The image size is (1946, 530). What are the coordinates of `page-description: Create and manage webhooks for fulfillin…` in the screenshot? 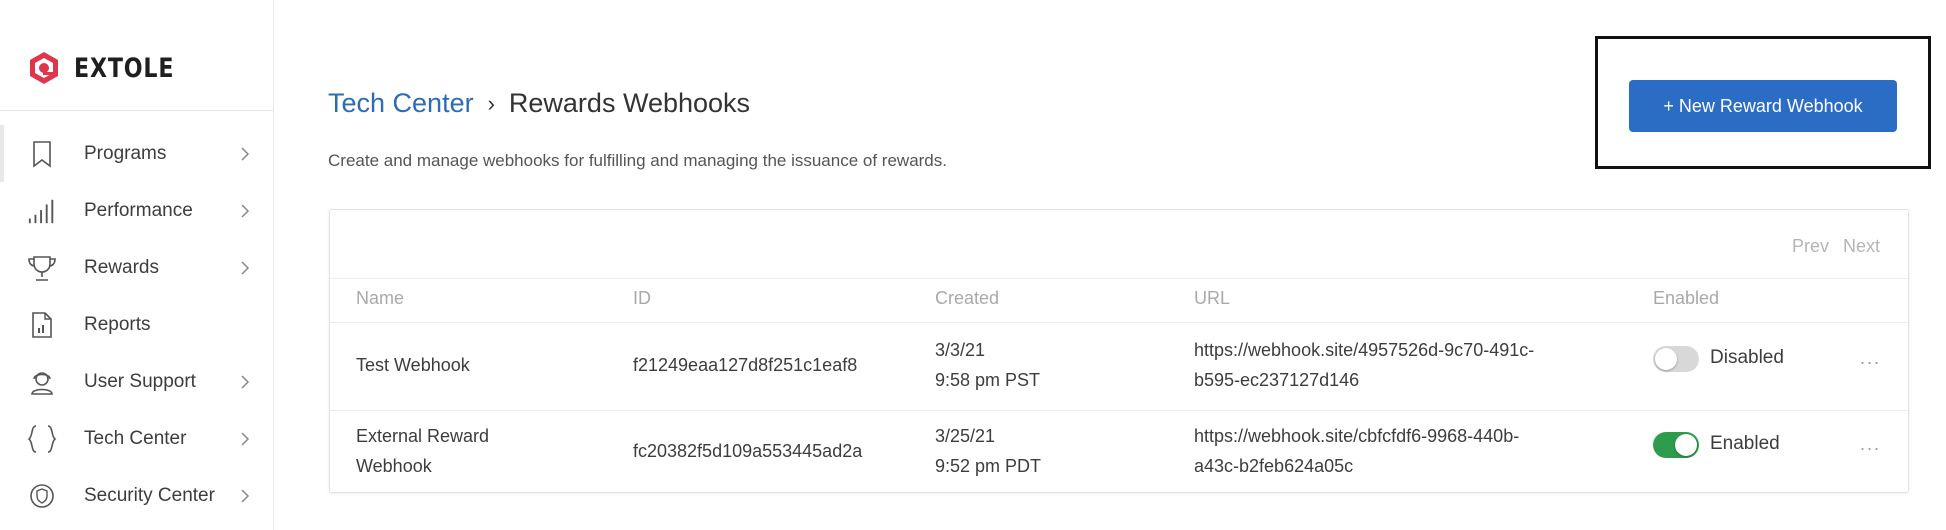 It's located at (637, 160).